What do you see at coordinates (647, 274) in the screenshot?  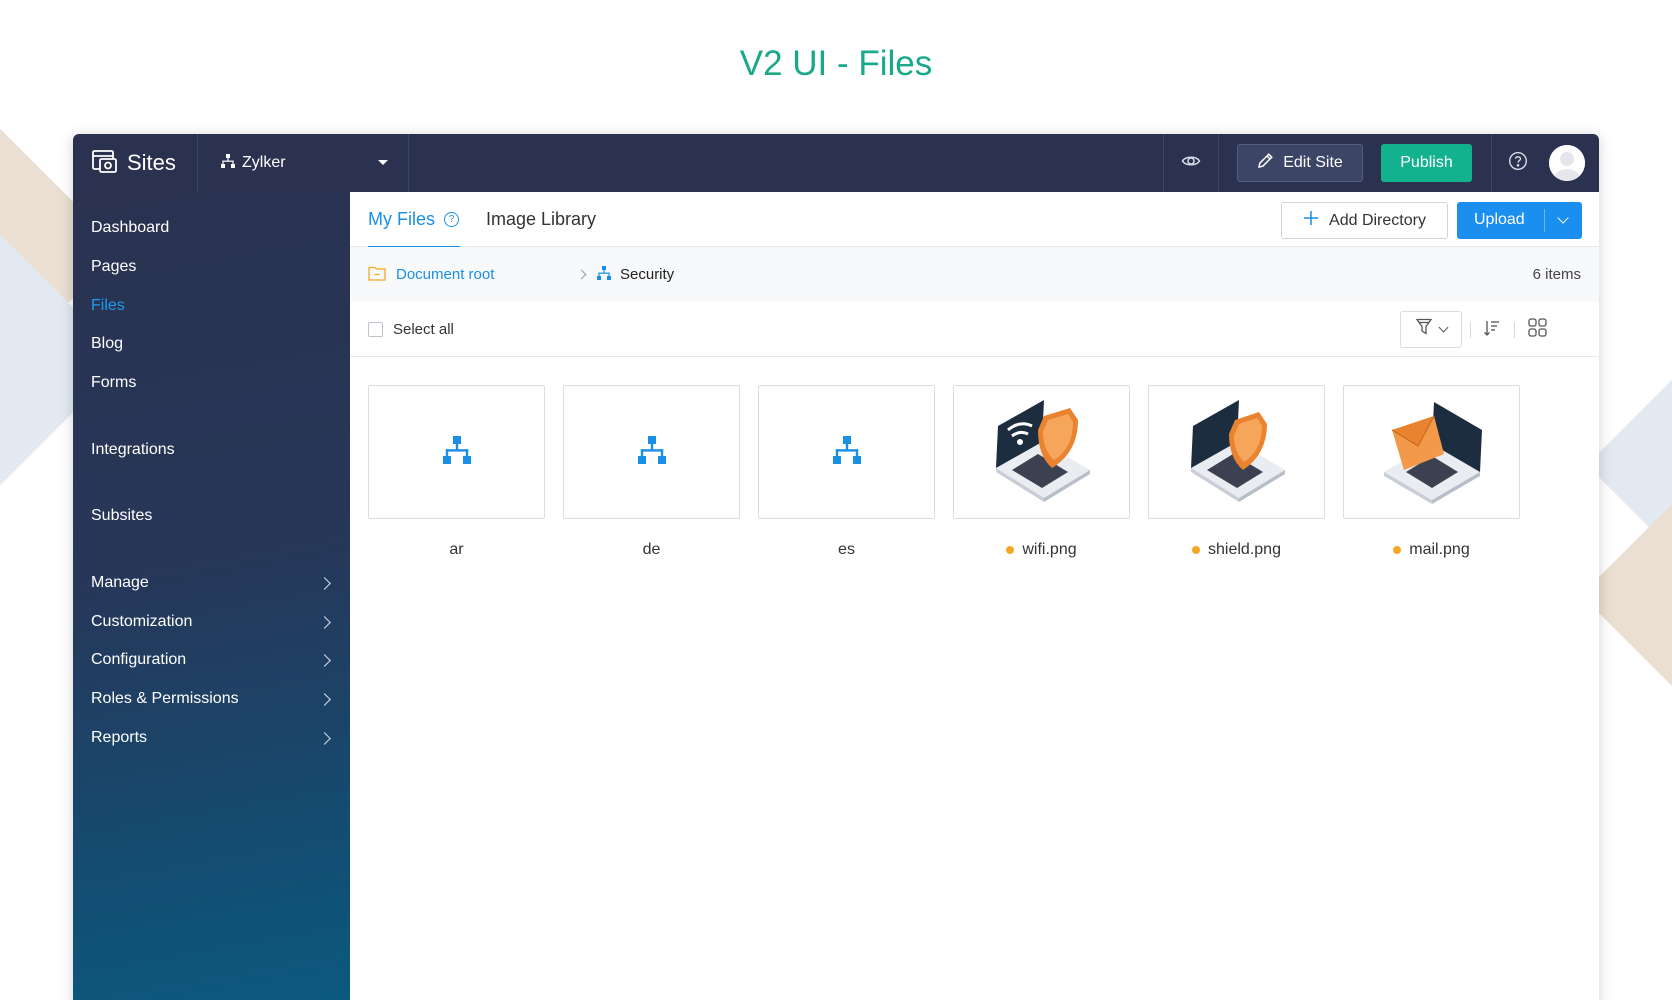 I see `breadcrumb-current-label: Security` at bounding box center [647, 274].